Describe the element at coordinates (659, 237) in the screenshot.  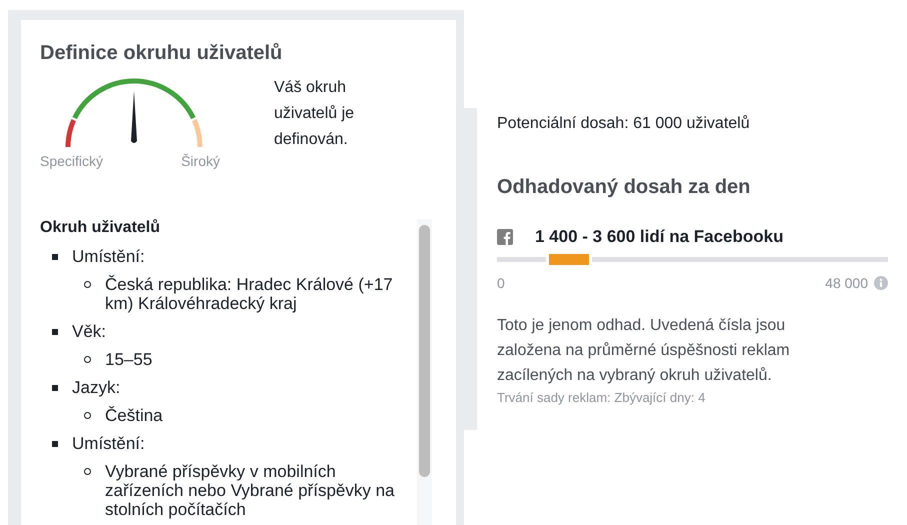
I see `estimate-text: 1 400 - 3 600 lidí na Facebooku` at that location.